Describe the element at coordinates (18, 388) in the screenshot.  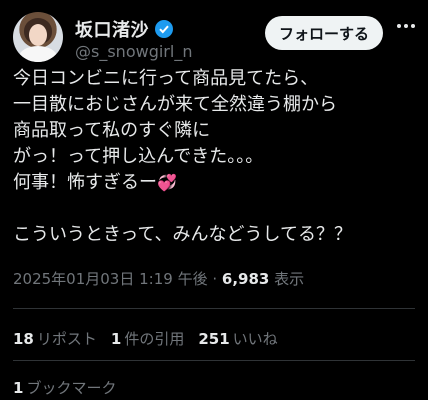
I see `bookmark-count: 1` at that location.